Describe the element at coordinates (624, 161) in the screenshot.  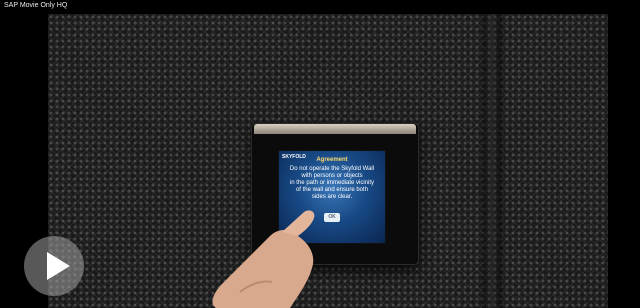
I see `letterbox-right` at that location.